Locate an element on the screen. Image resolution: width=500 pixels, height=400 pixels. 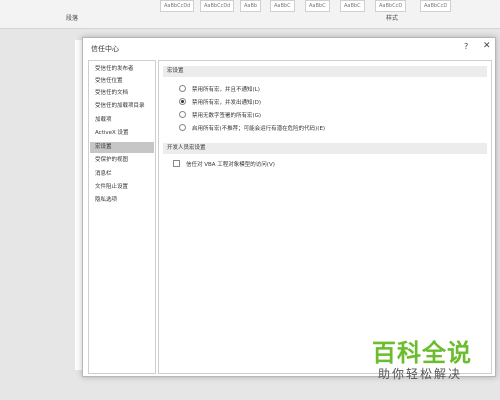
option-enable-all: 启用所有宏(不推荐；可能会运行有潜在危险的代码)(E) is located at coordinates (252, 129).